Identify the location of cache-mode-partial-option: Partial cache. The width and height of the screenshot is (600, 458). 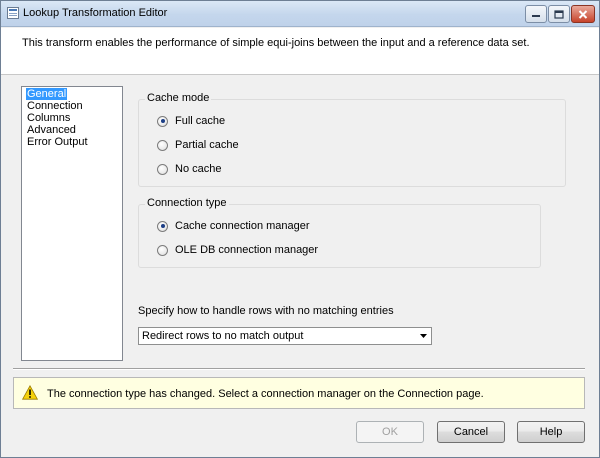
(198, 145).